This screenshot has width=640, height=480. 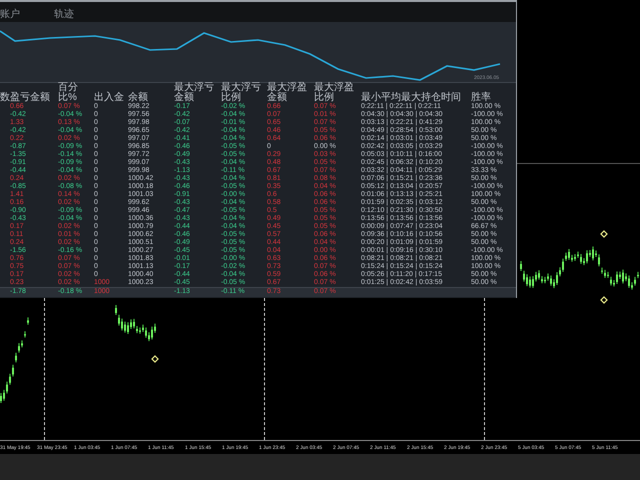 I want to click on candlestick-series, so click(x=136, y=323).